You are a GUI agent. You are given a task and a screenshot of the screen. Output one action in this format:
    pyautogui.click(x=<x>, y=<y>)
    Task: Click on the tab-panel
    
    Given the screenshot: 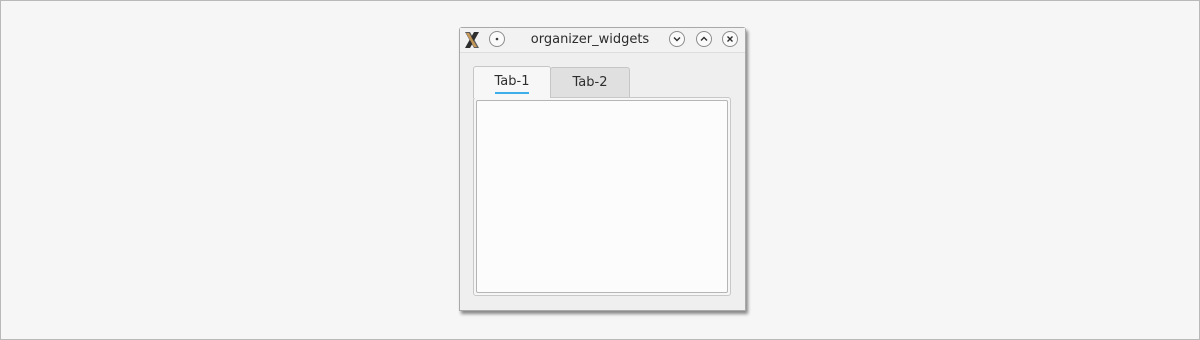 What is the action you would take?
    pyautogui.click(x=602, y=196)
    